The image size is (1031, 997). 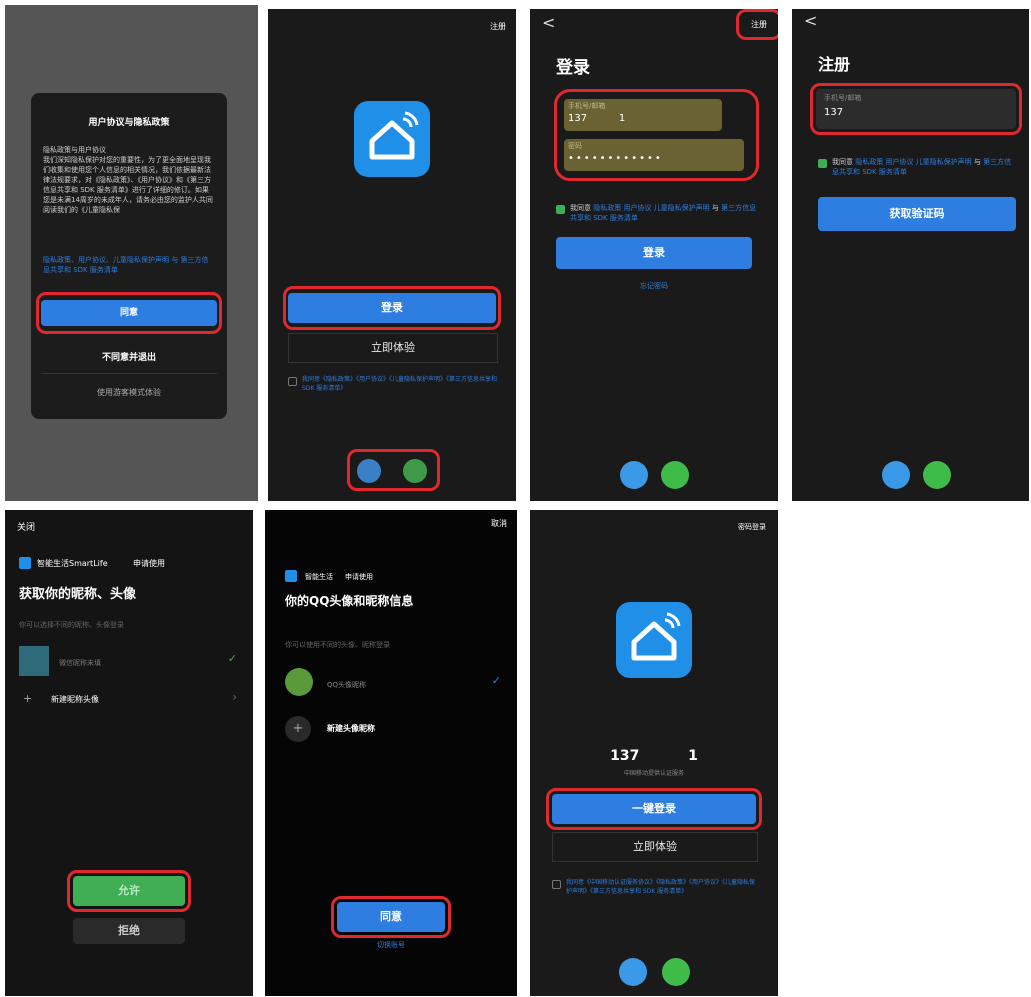 What do you see at coordinates (834, 64) in the screenshot?
I see `page-title: 注册` at bounding box center [834, 64].